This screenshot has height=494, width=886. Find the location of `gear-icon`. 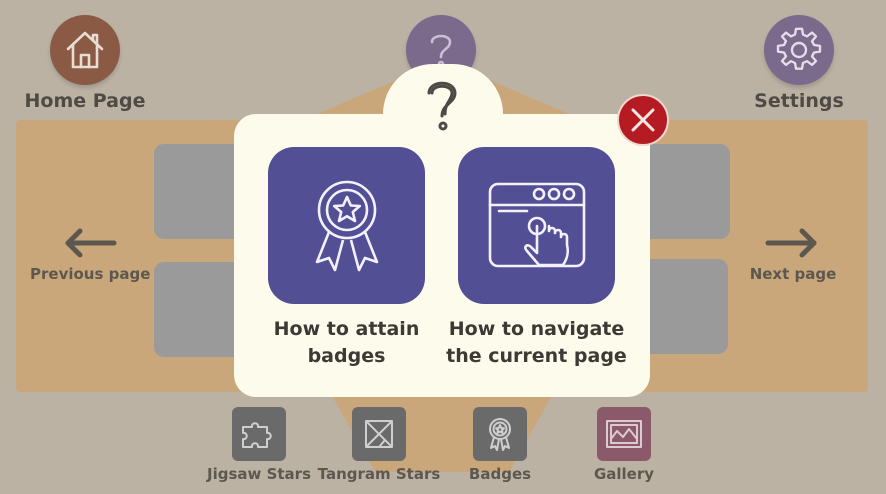

gear-icon is located at coordinates (799, 48).